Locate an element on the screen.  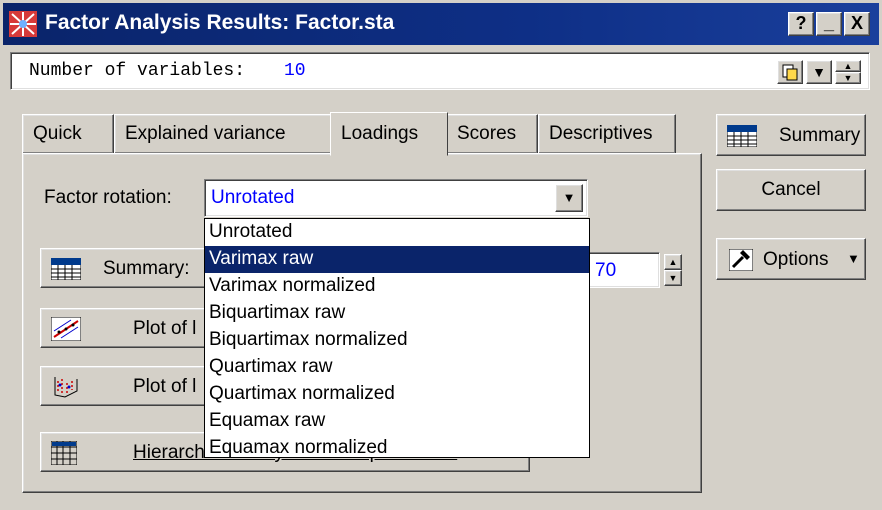
dropdown-option: Quartimax normalized is located at coordinates (397, 394).